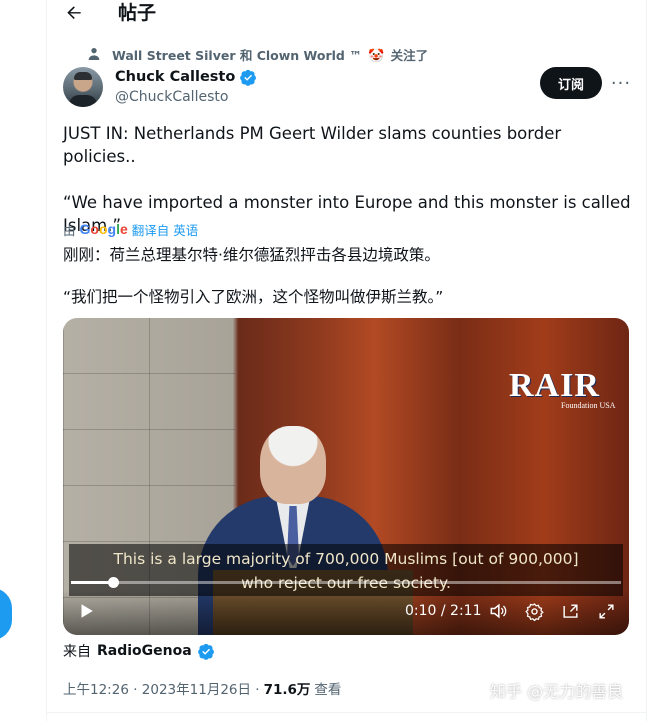  I want to click on source-label: 来自, so click(77, 652).